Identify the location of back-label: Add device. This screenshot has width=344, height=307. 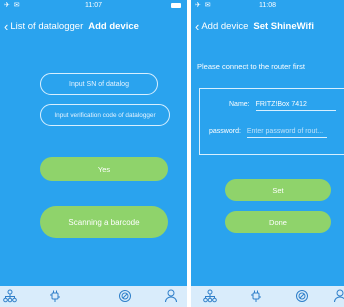
(225, 26).